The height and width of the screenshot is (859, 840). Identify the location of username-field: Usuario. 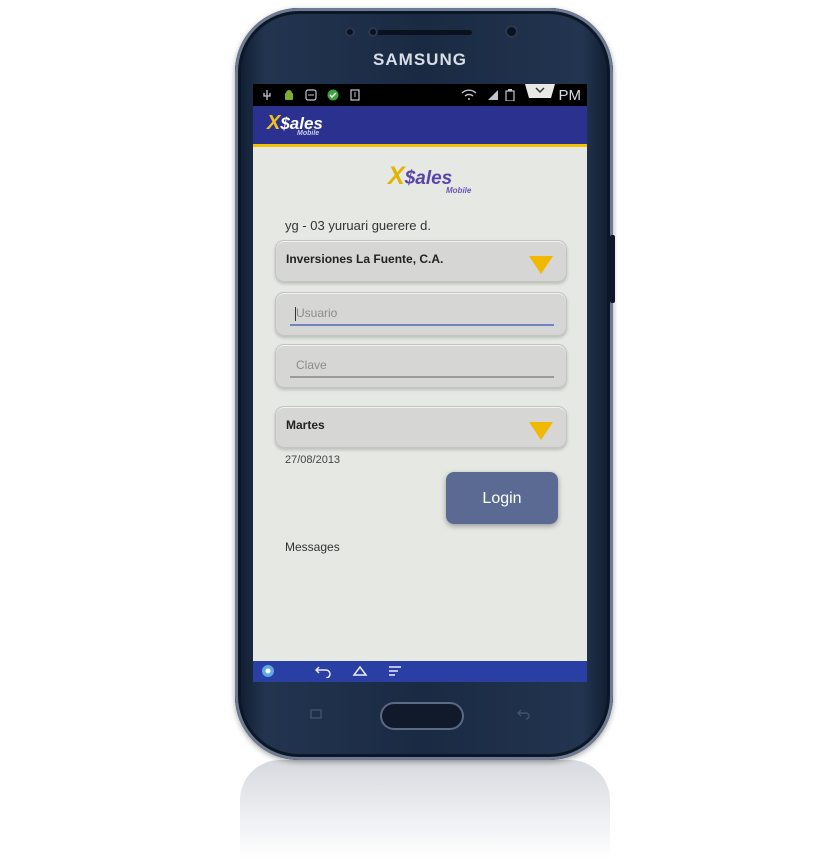
(421, 314).